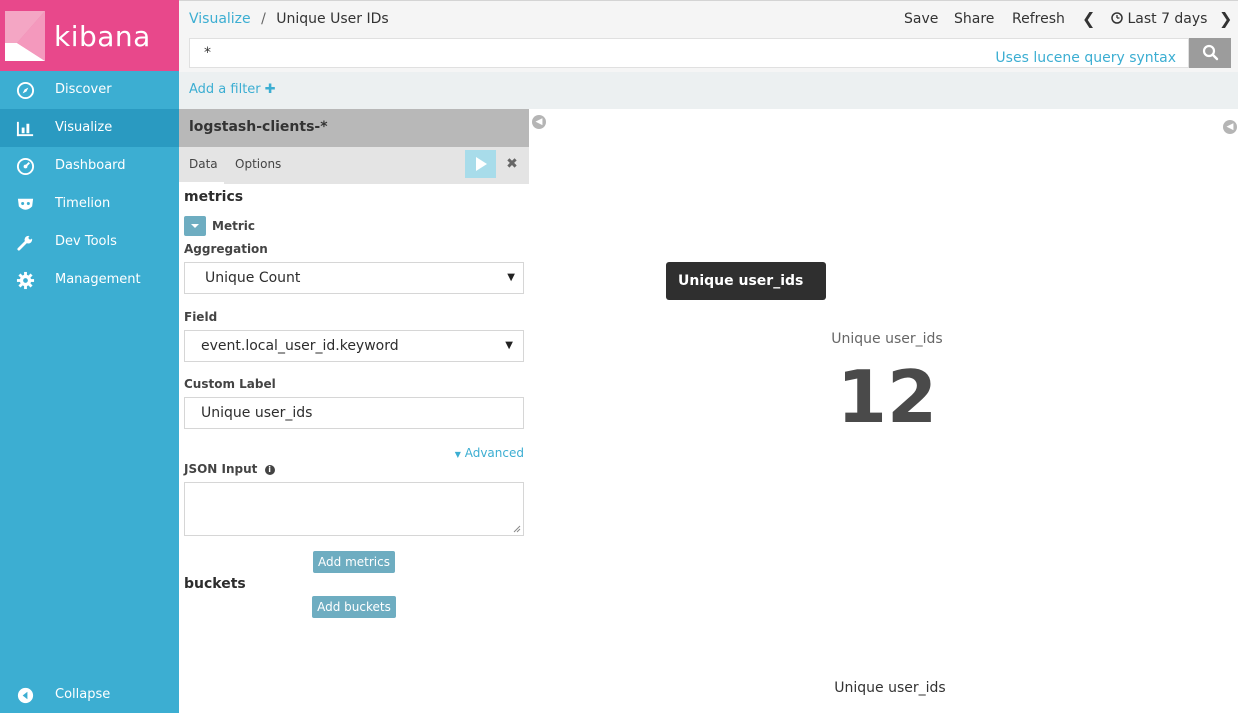  I want to click on json-input-label-row: JSON Input i, so click(229, 469).